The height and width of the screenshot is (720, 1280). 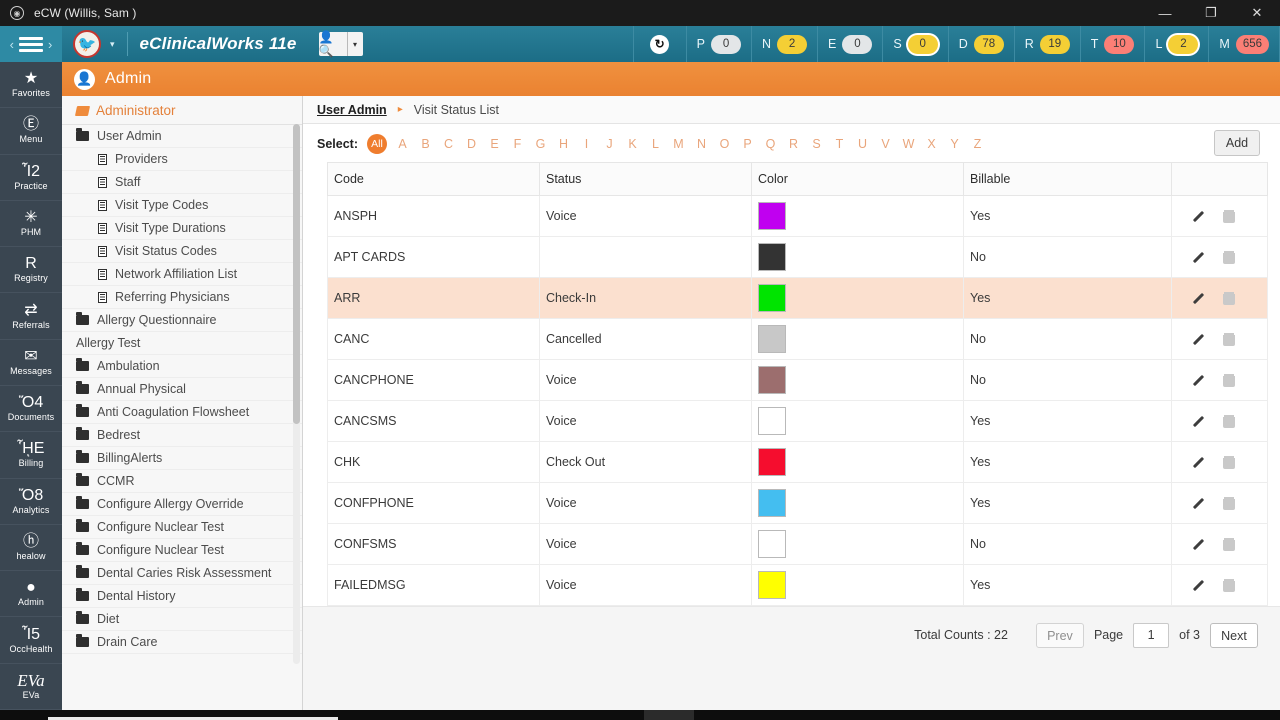 I want to click on alpha-filter-v: V, so click(x=885, y=144).